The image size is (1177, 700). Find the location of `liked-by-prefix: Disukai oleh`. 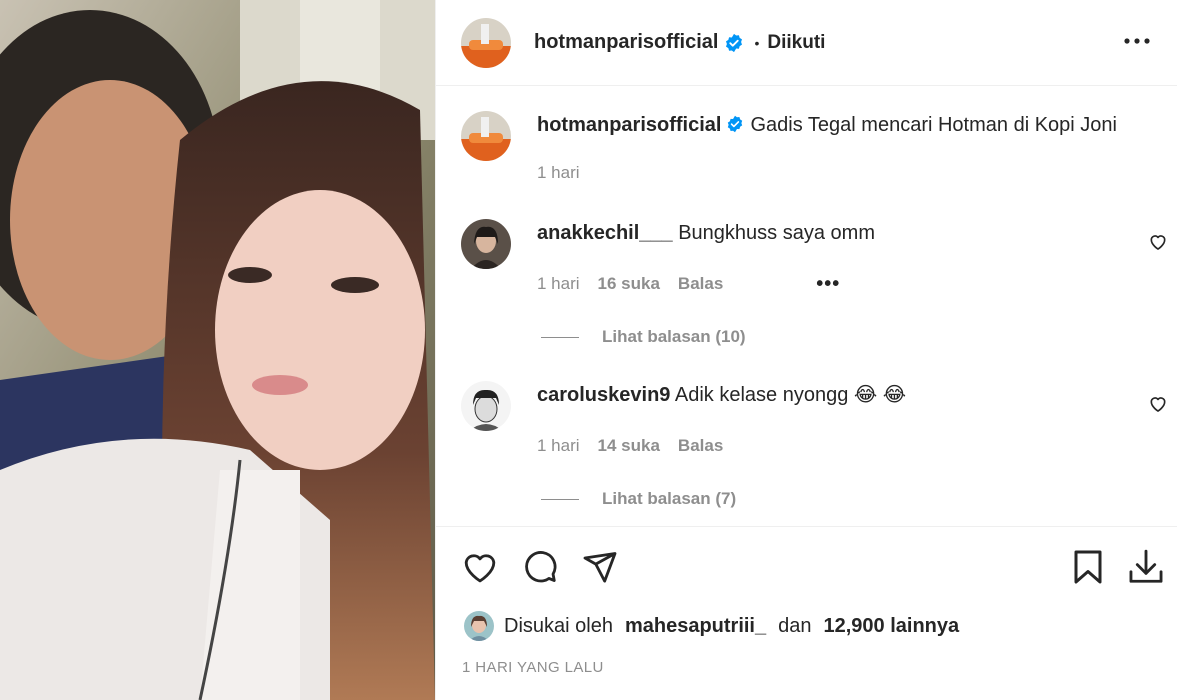

liked-by-prefix: Disukai oleh is located at coordinates (558, 625).